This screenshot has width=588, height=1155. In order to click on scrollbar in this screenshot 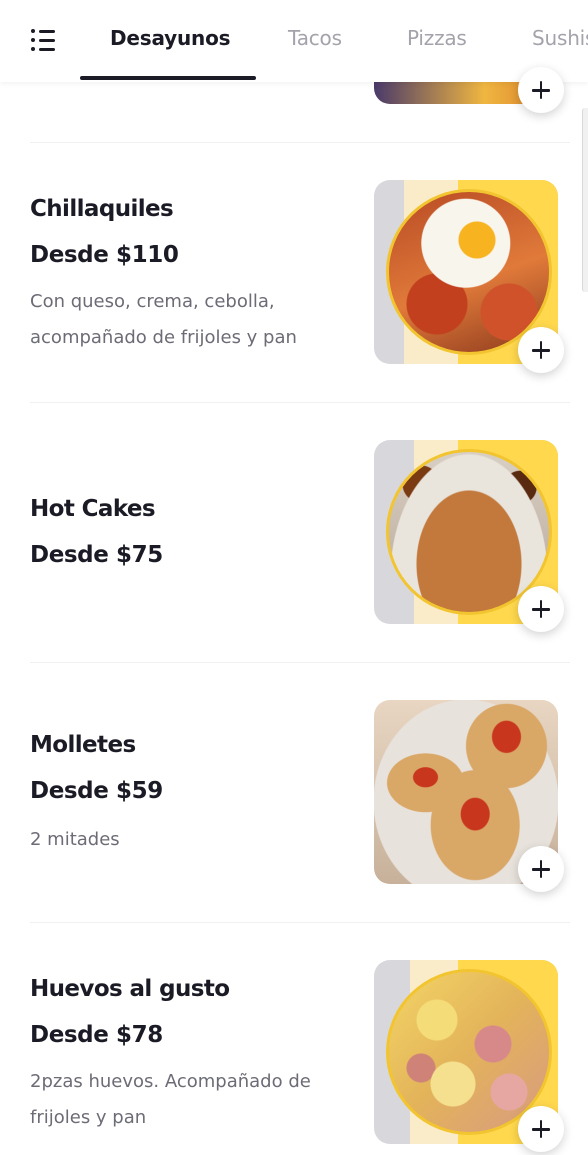, I will do `click(585, 200)`.